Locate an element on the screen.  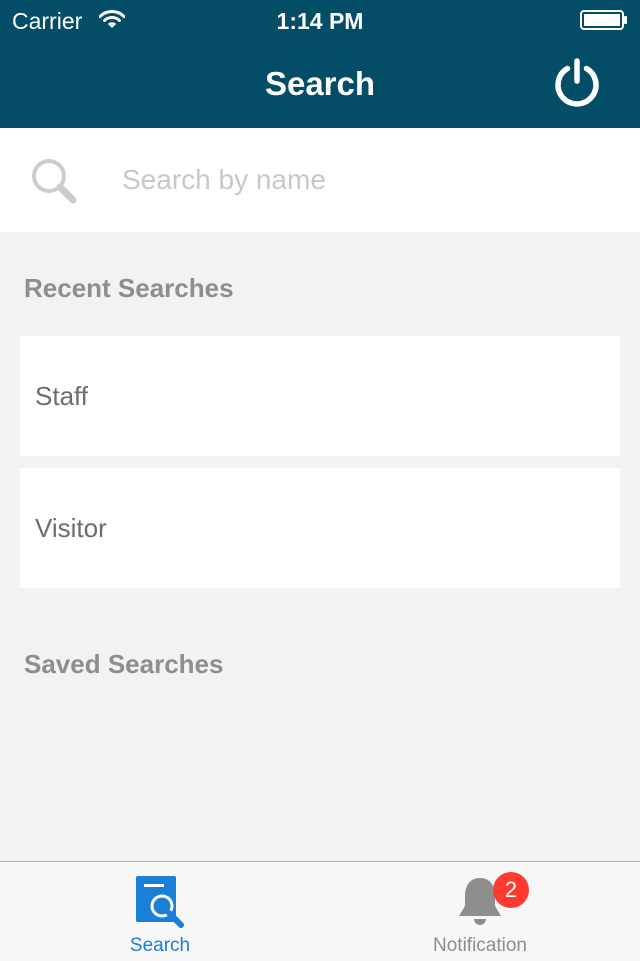
tab-notification: 2 Notification is located at coordinates (480, 911).